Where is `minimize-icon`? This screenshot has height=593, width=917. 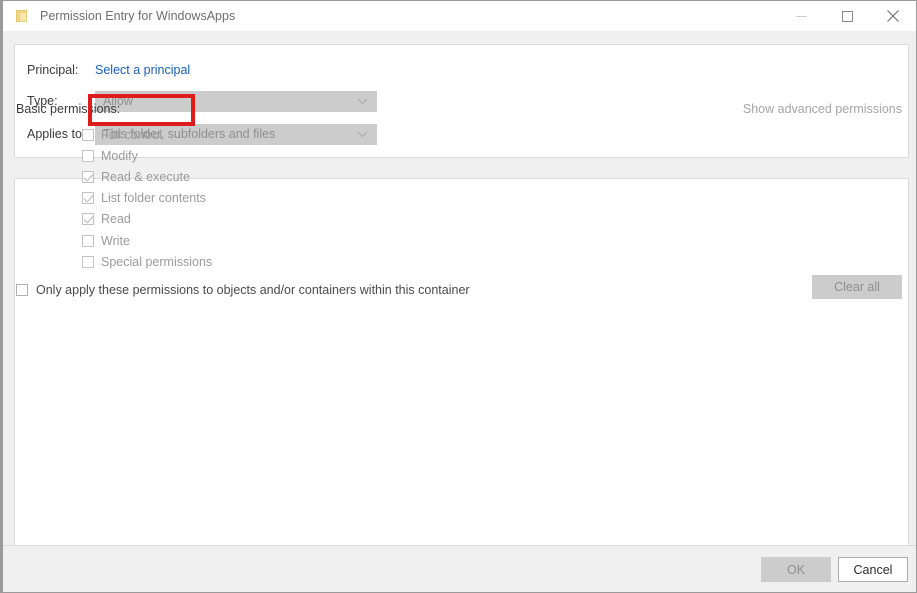 minimize-icon is located at coordinates (801, 16).